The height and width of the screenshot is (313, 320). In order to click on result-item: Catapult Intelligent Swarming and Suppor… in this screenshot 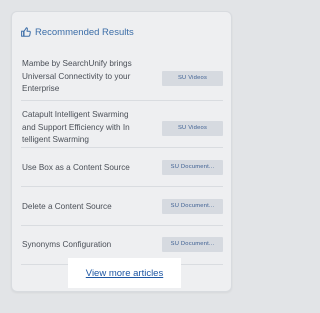, I will do `click(122, 124)`.